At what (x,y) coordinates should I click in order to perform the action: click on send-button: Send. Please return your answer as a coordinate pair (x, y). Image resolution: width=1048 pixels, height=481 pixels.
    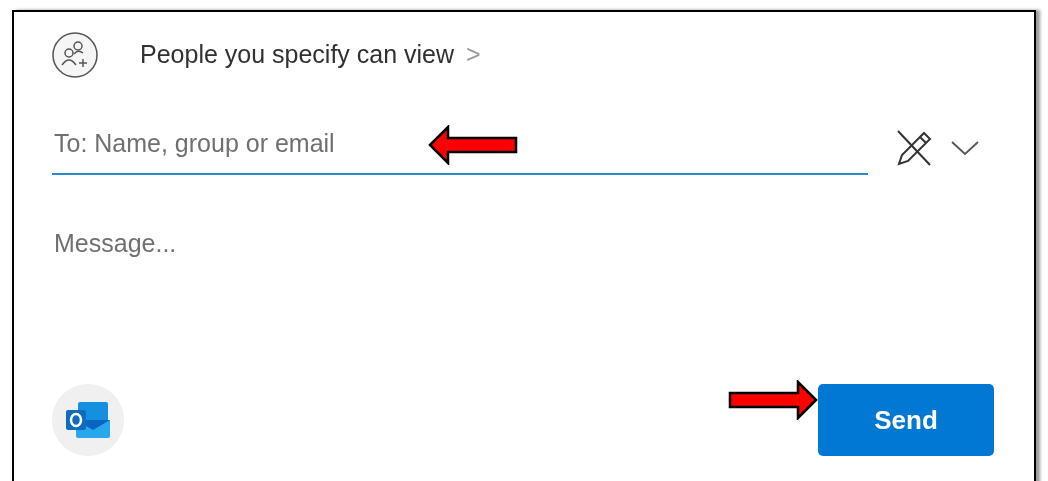
    Looking at the image, I should click on (906, 420).